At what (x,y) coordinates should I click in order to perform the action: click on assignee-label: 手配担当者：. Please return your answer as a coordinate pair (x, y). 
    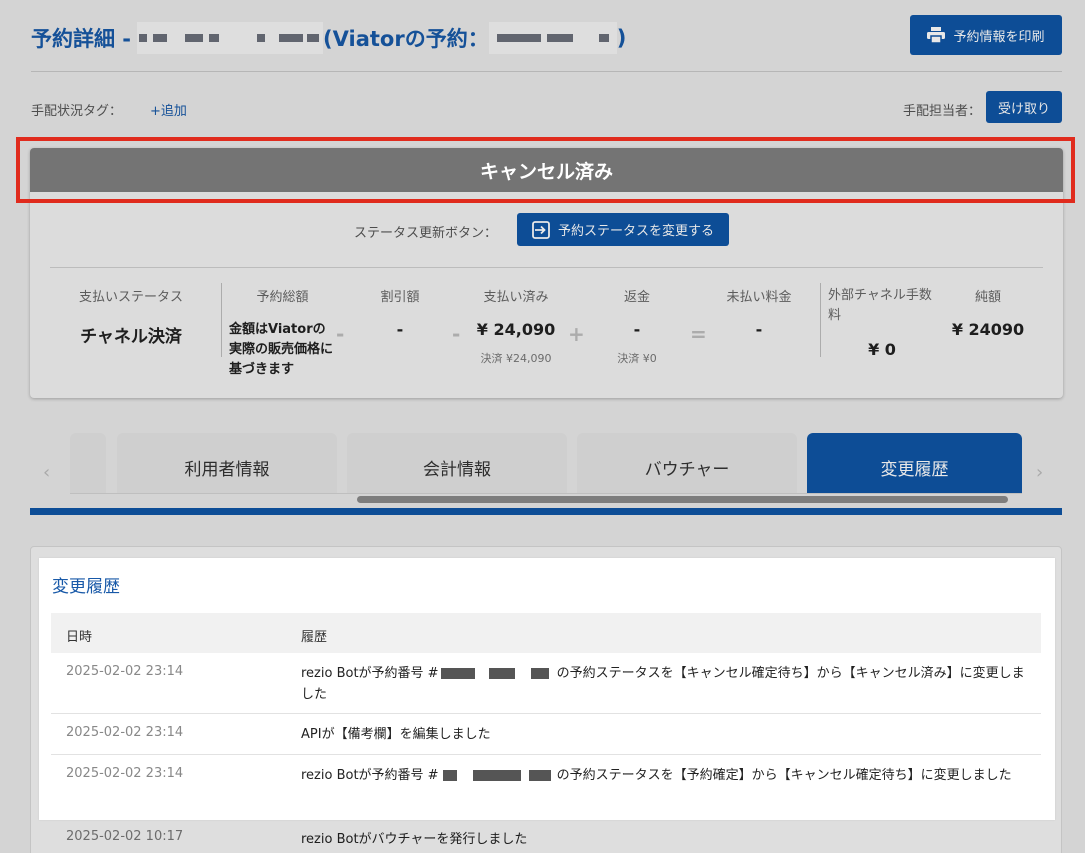
    Looking at the image, I should click on (942, 111).